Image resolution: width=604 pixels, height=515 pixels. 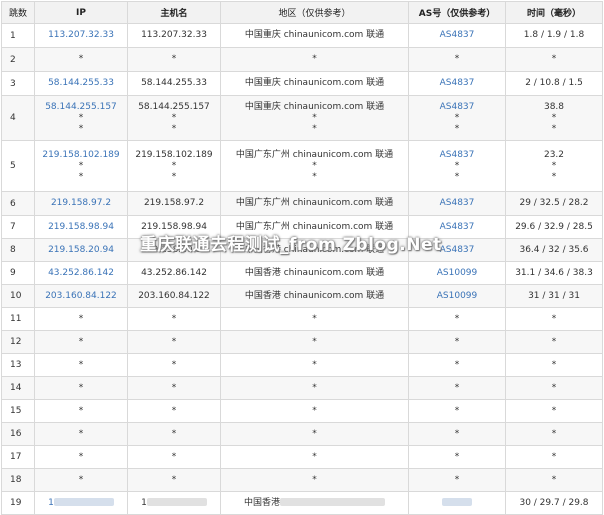 I want to click on cell-line: 36.4 / 32 / 35.6, so click(x=554, y=249).